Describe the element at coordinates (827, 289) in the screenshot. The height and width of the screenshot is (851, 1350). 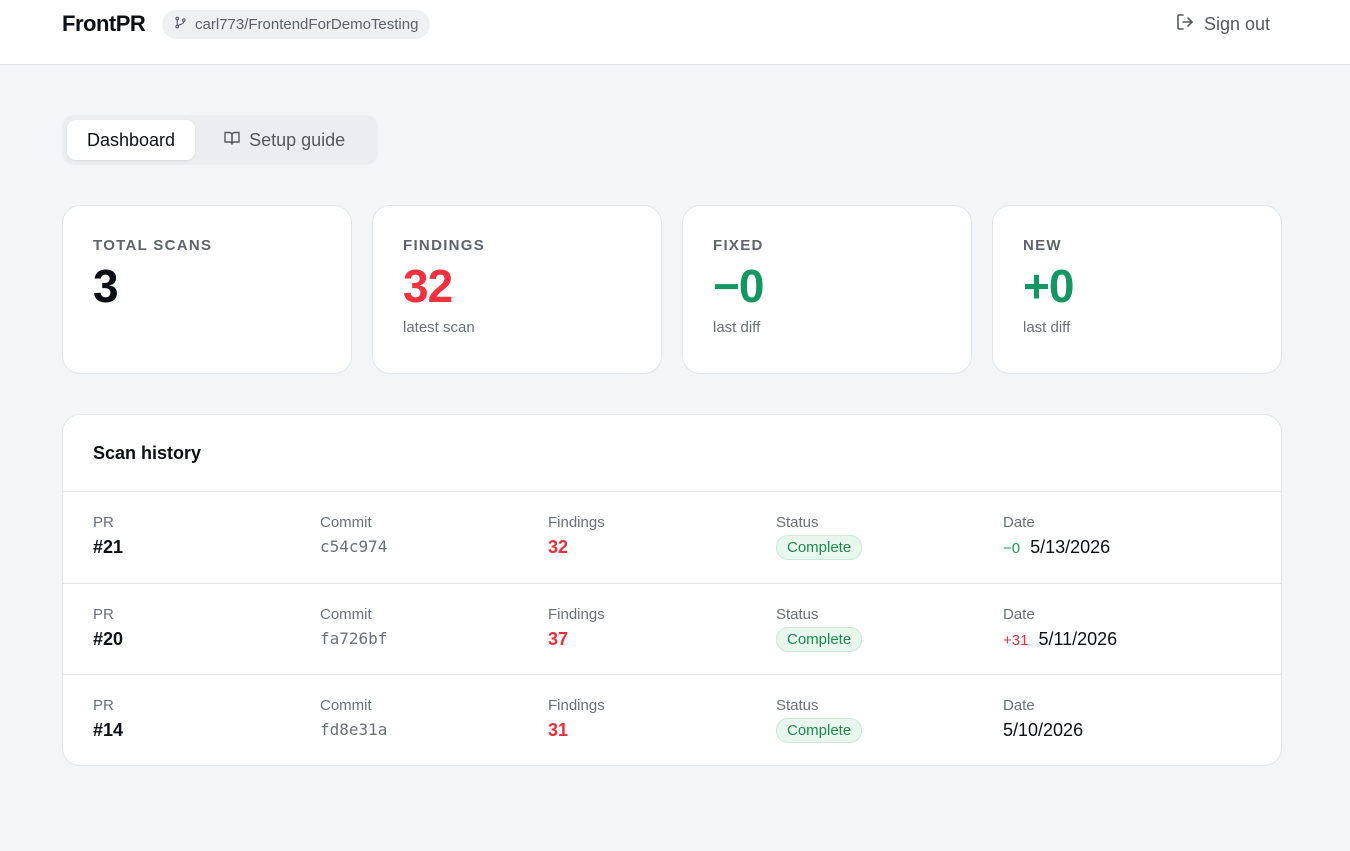
I see `stat-card-fixed: FIXED −0 last diff` at that location.